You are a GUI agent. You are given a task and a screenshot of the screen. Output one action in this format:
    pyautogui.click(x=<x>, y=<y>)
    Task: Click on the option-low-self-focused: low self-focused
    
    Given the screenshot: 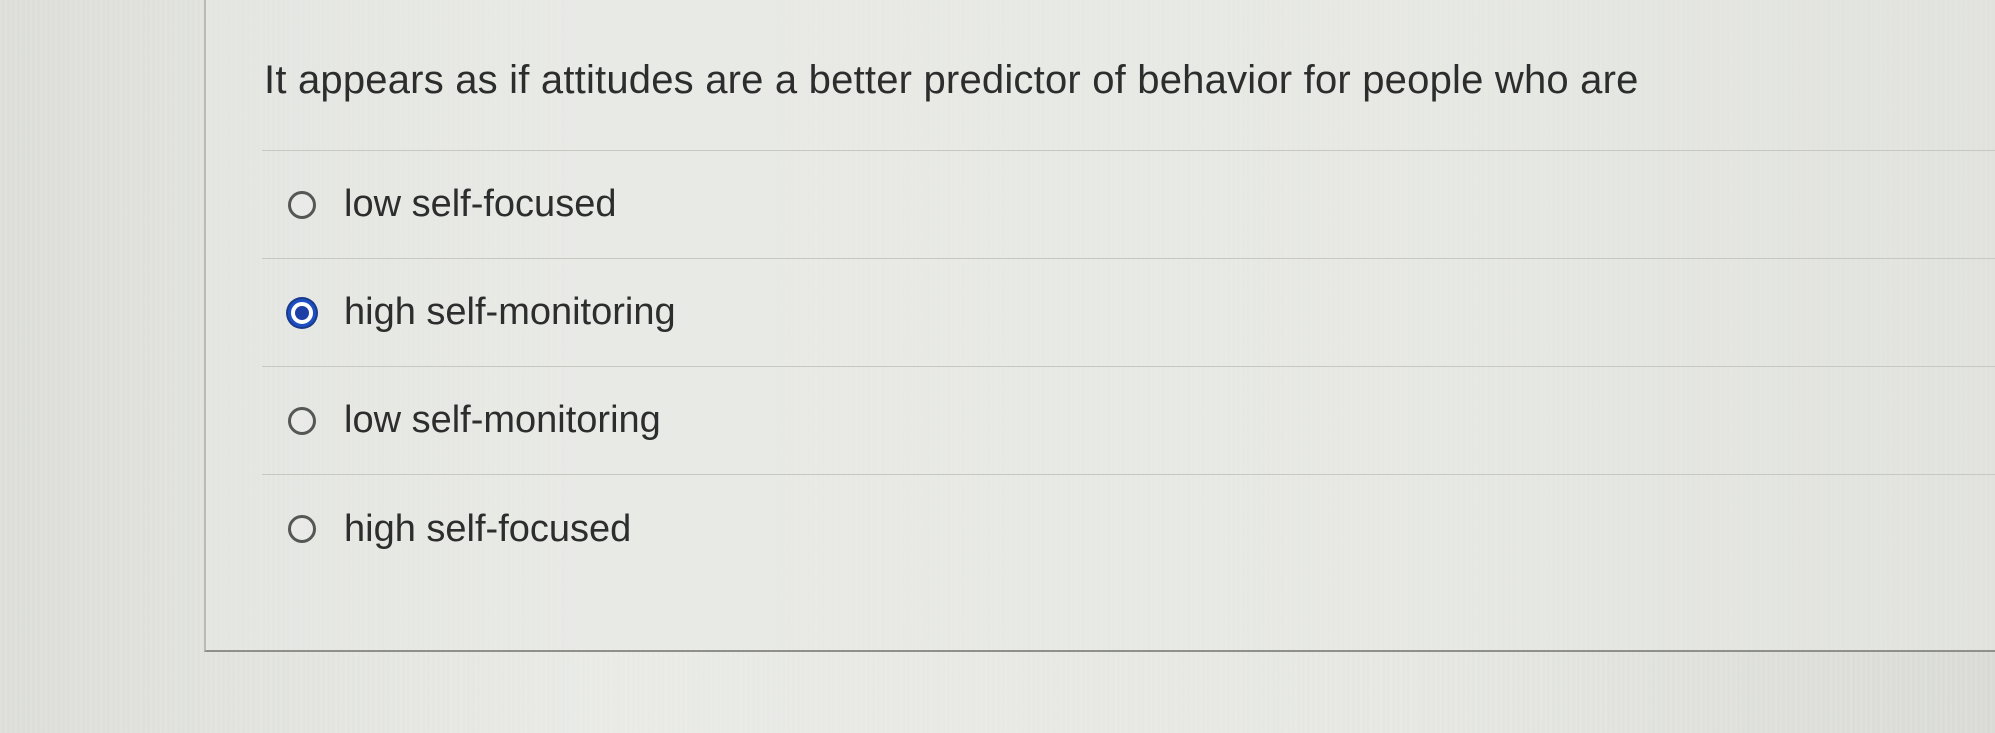 What is the action you would take?
    pyautogui.click(x=1128, y=205)
    